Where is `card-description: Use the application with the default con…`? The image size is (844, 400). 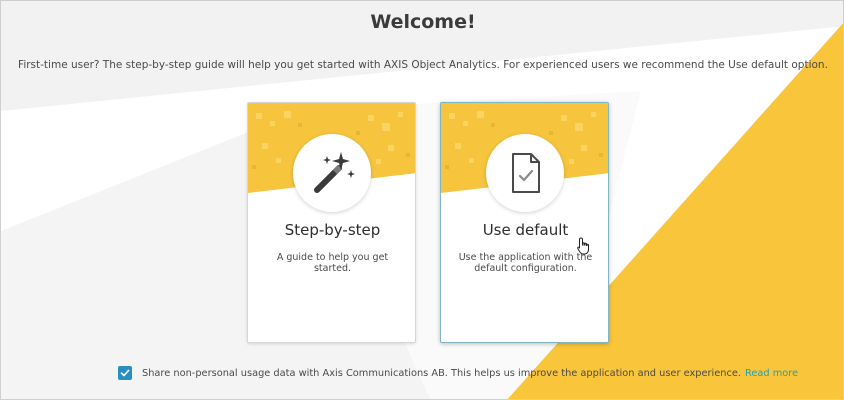 card-description: Use the application with the default con… is located at coordinates (525, 263).